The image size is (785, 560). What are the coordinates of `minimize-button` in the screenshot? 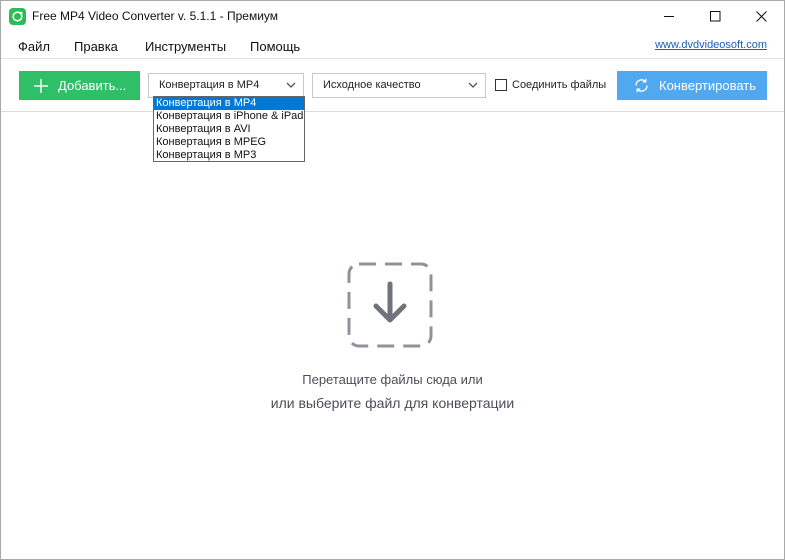 It's located at (669, 16).